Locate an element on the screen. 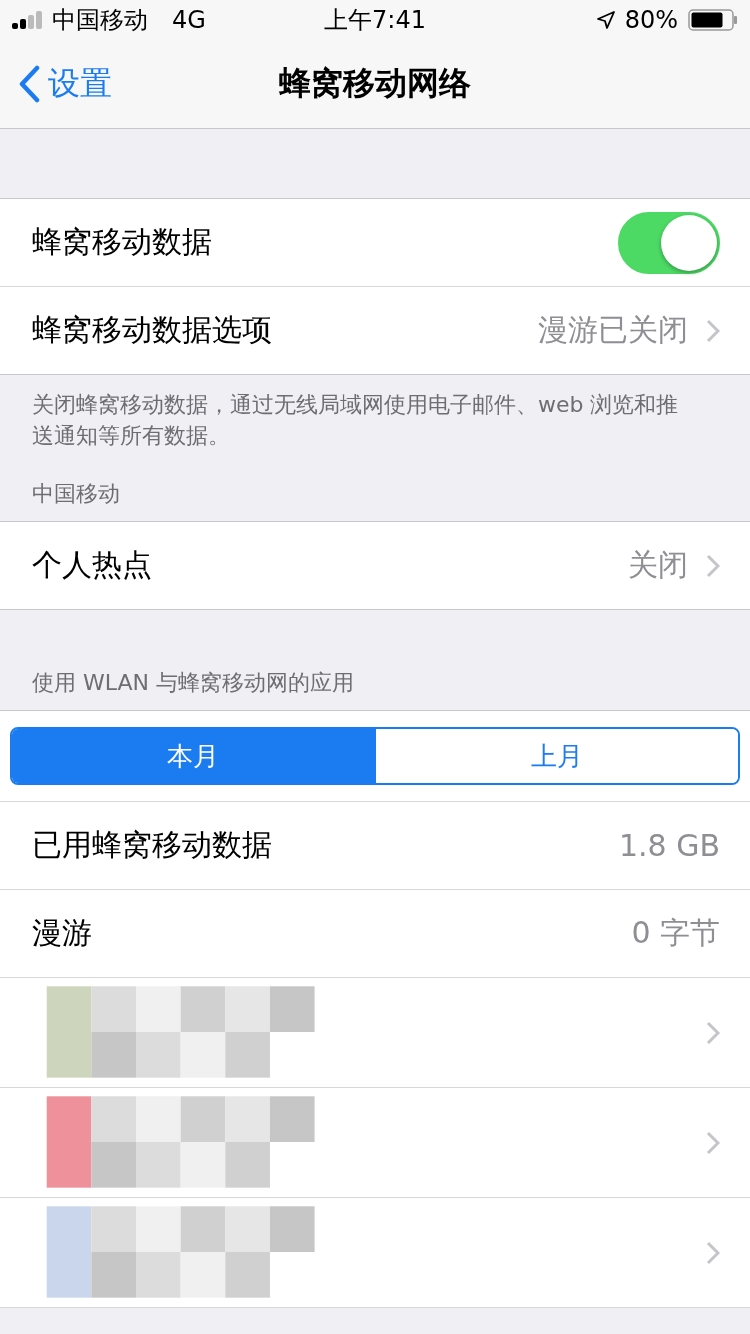  segment-tab: 本月 is located at coordinates (193, 756).